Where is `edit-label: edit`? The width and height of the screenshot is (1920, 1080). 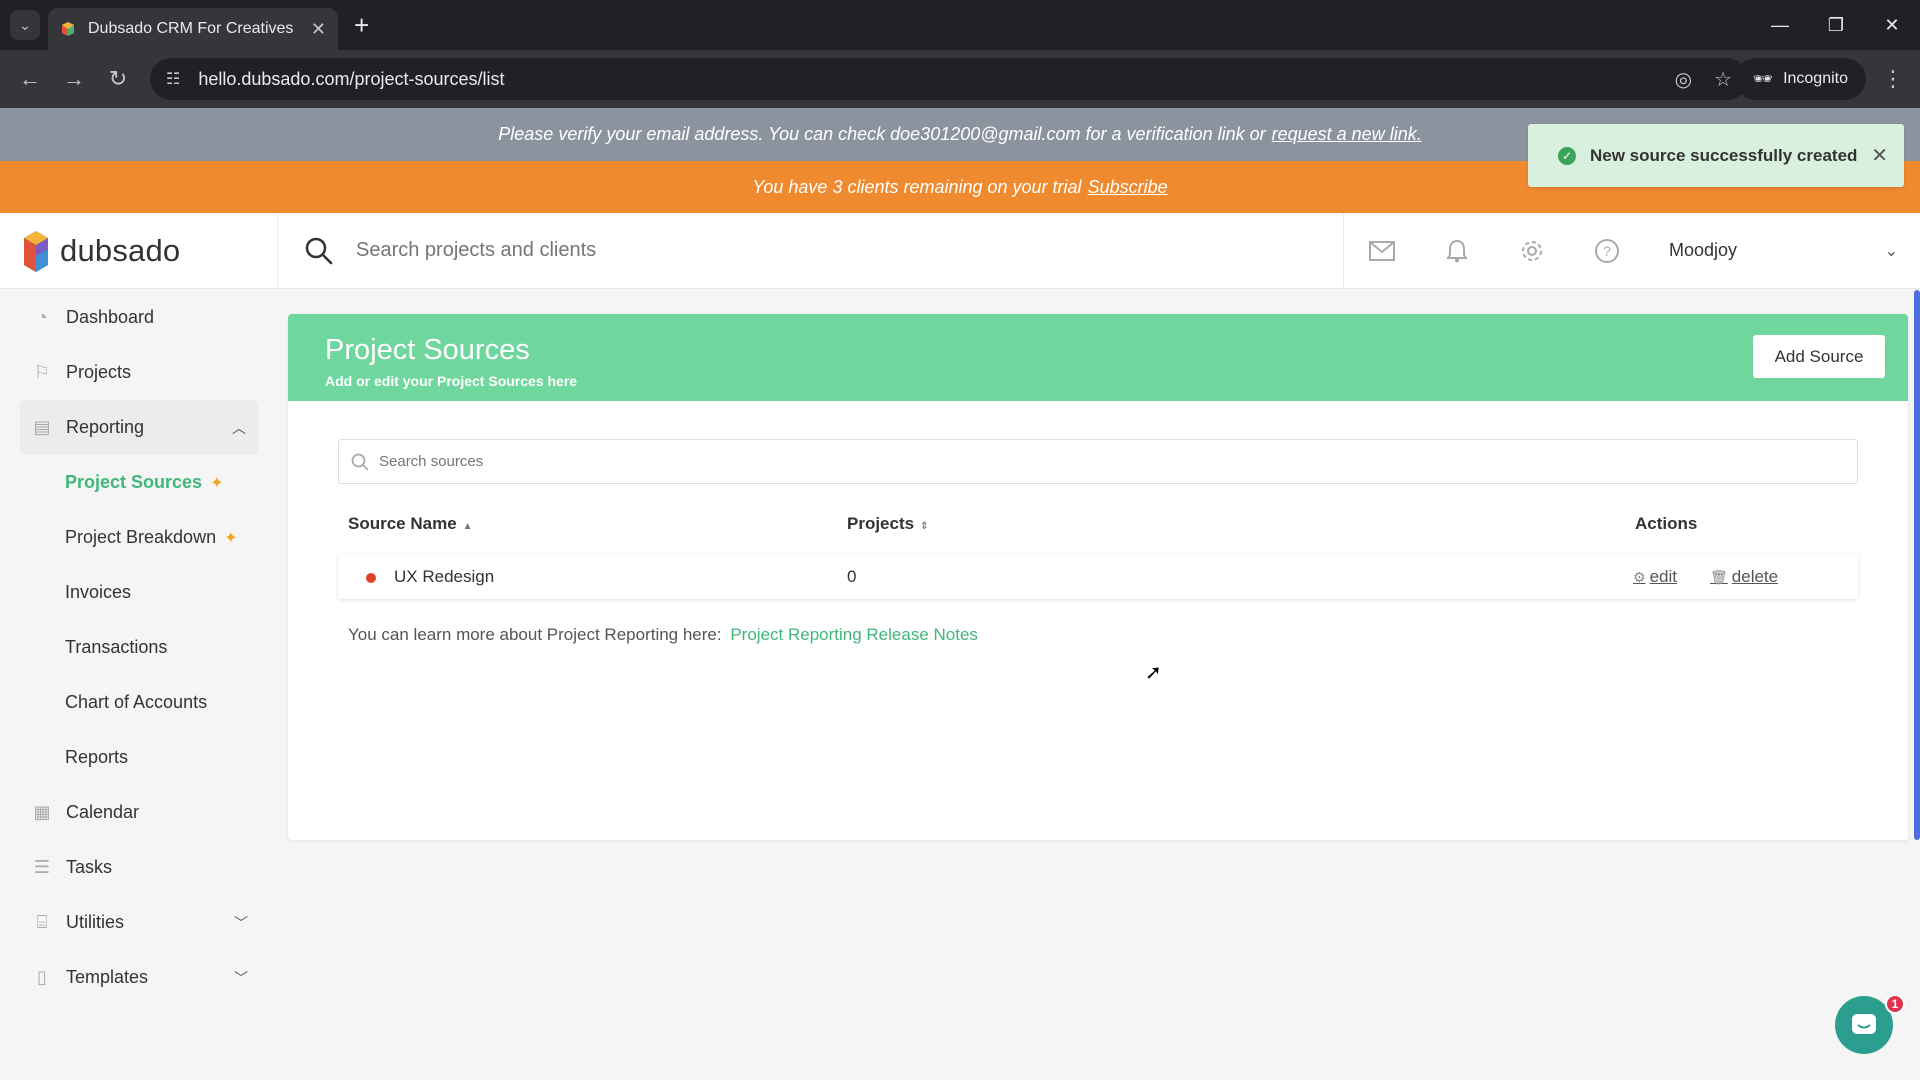
edit-label: edit is located at coordinates (1663, 576).